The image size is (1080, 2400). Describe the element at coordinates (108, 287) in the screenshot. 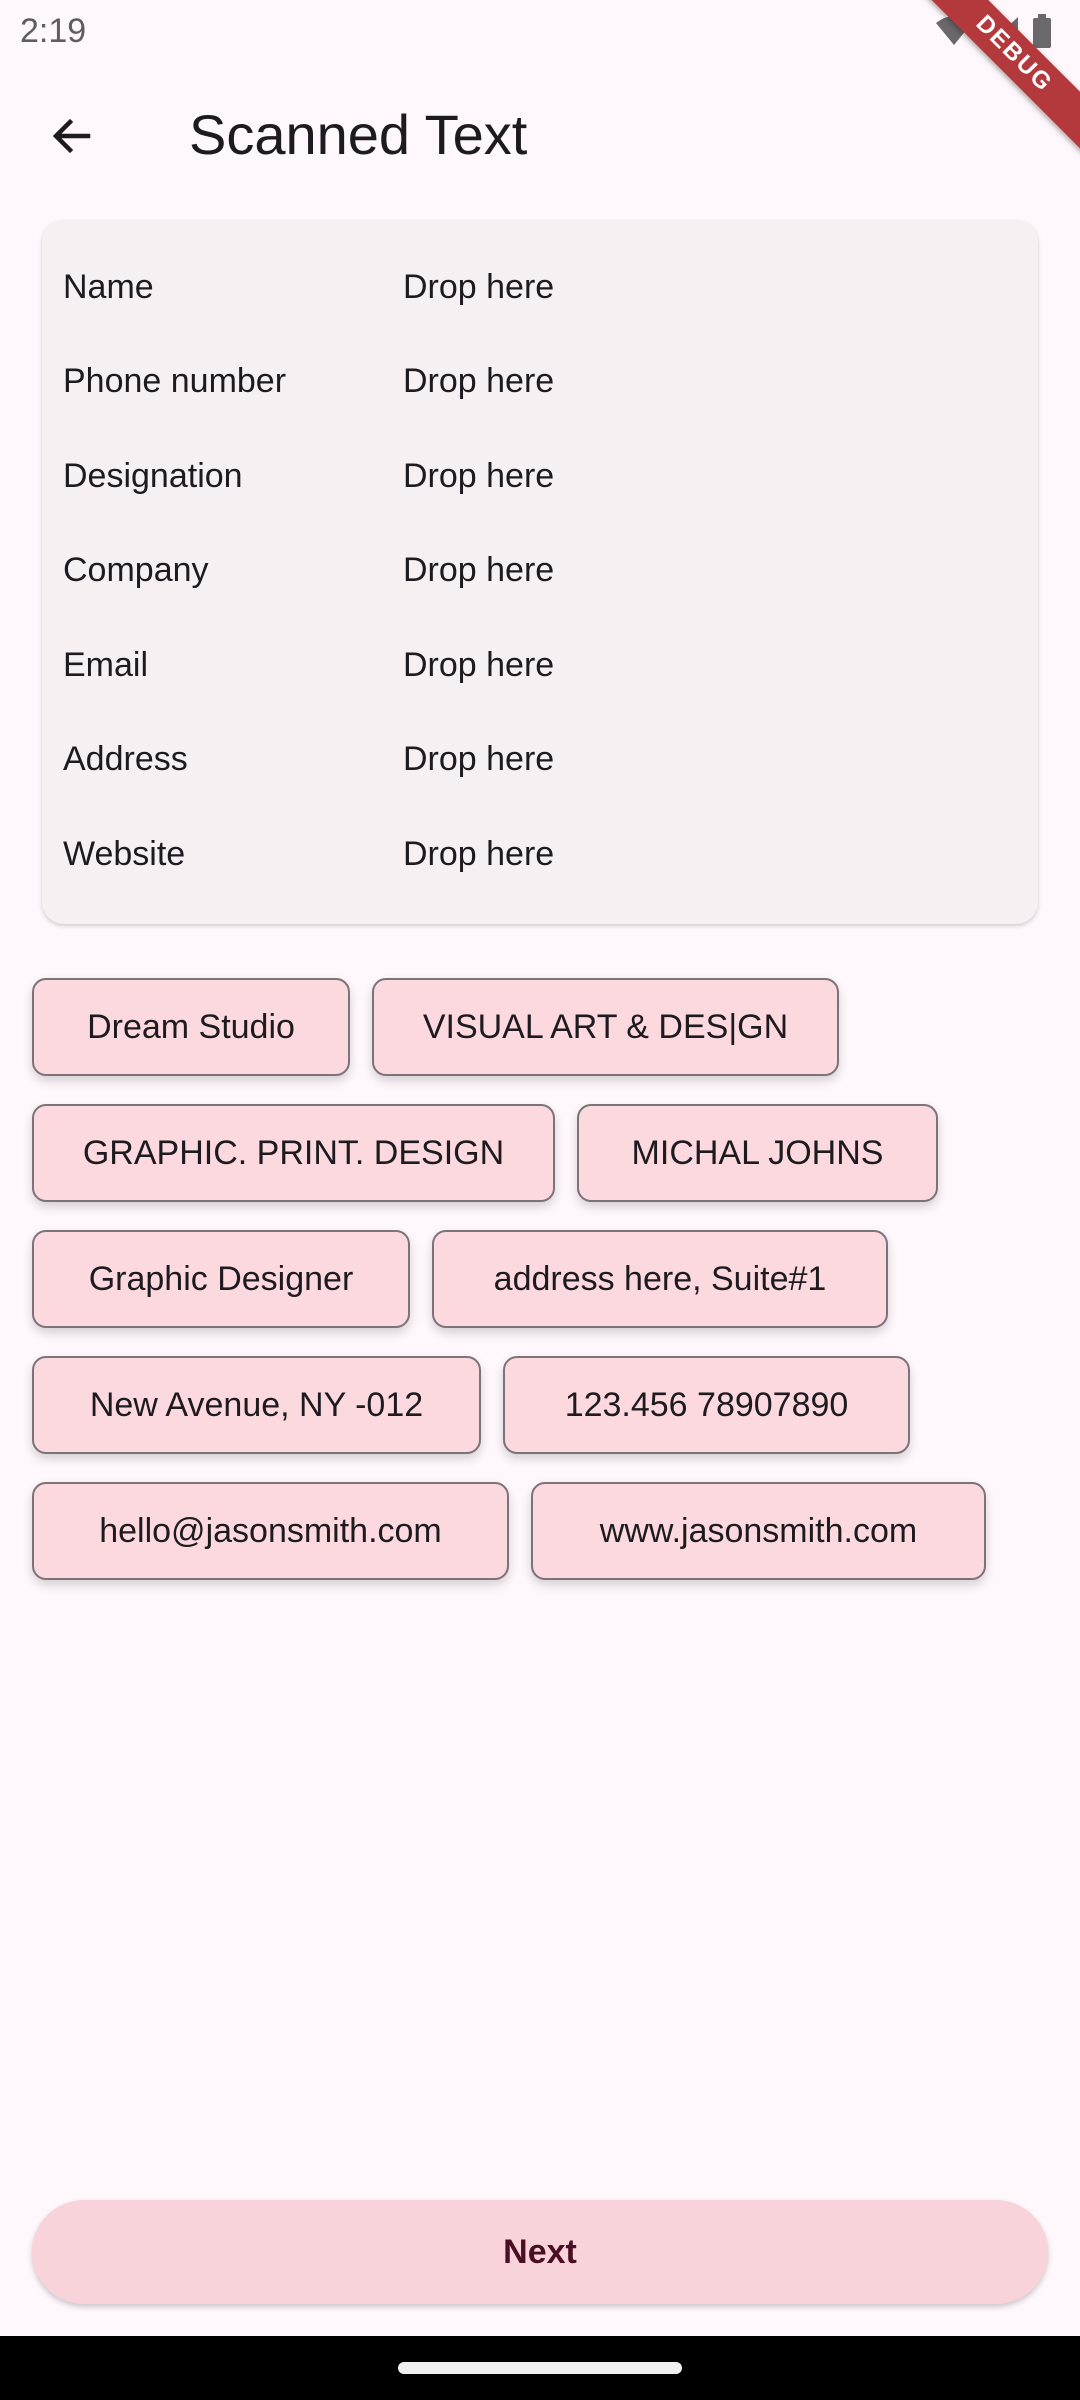

I see `field-label: Name` at that location.